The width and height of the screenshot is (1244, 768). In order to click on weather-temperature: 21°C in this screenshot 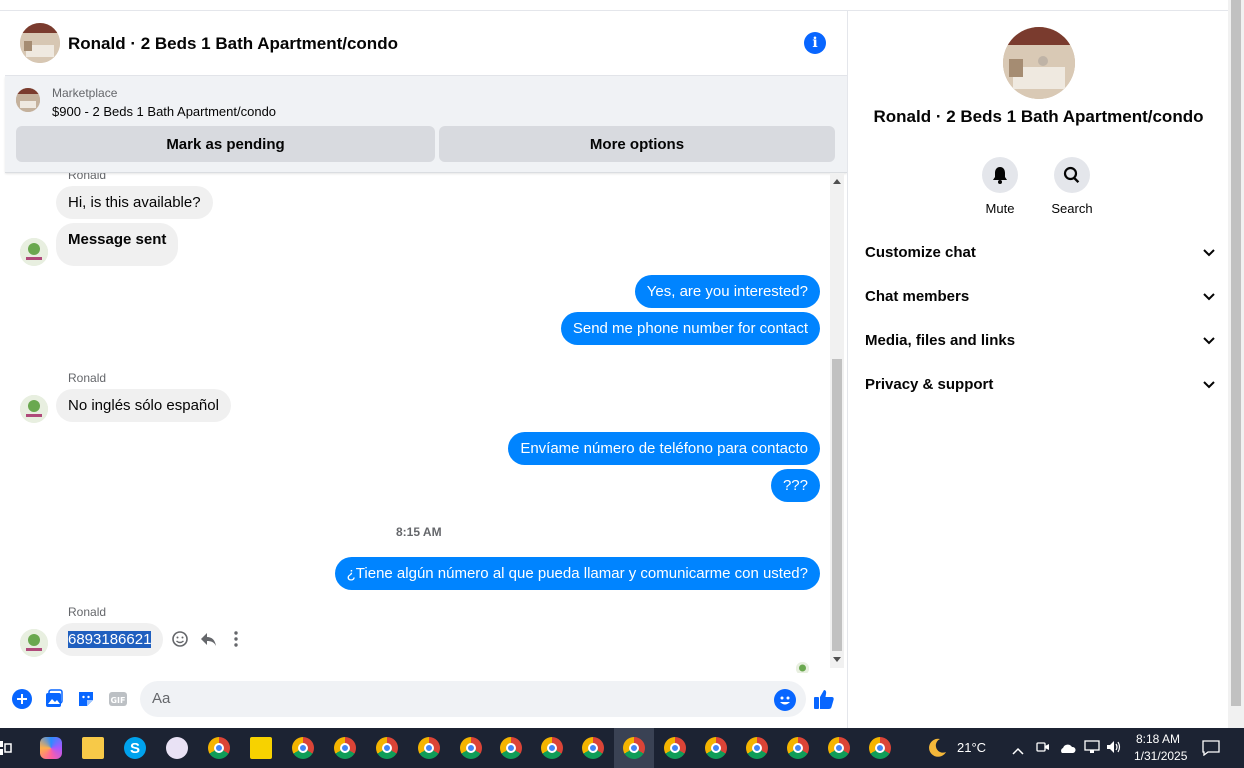, I will do `click(971, 747)`.